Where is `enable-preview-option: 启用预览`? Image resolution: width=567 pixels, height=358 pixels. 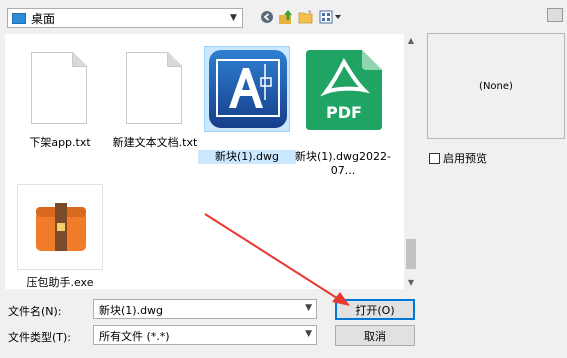
enable-preview-option: 启用预览 is located at coordinates (458, 158).